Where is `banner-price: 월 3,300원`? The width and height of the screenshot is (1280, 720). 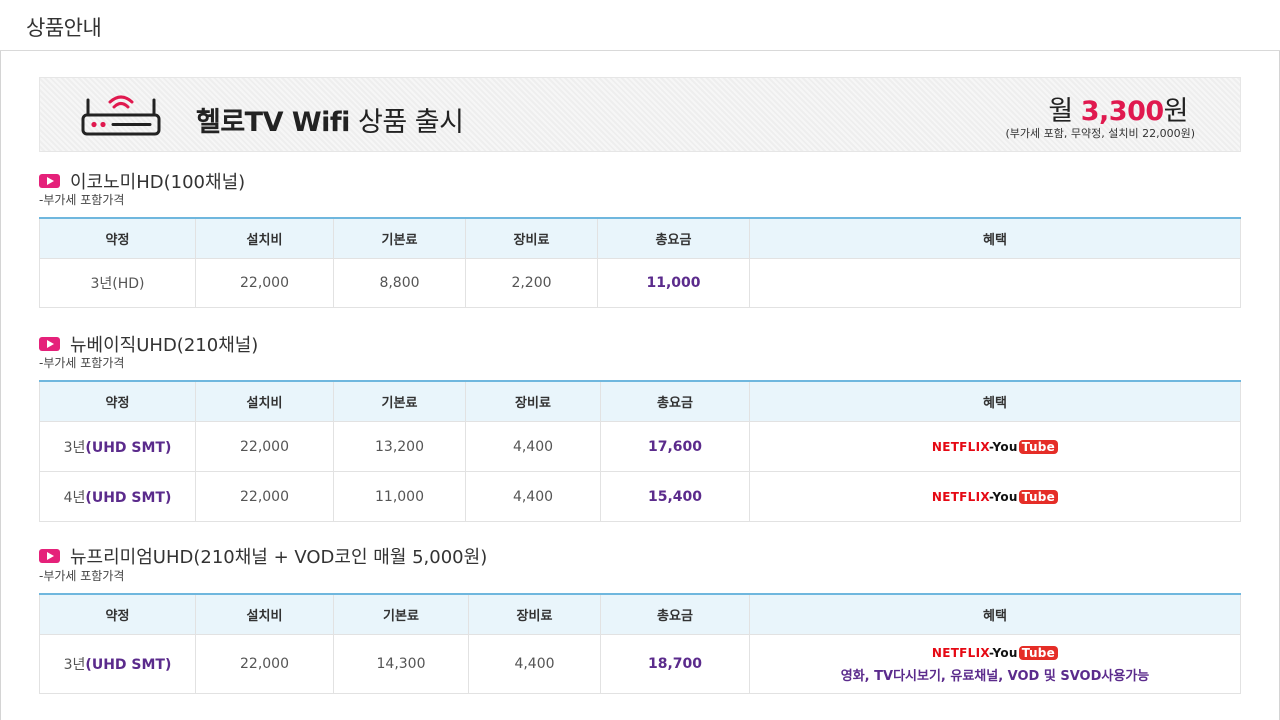
banner-price: 월 3,300원 is located at coordinates (1118, 108).